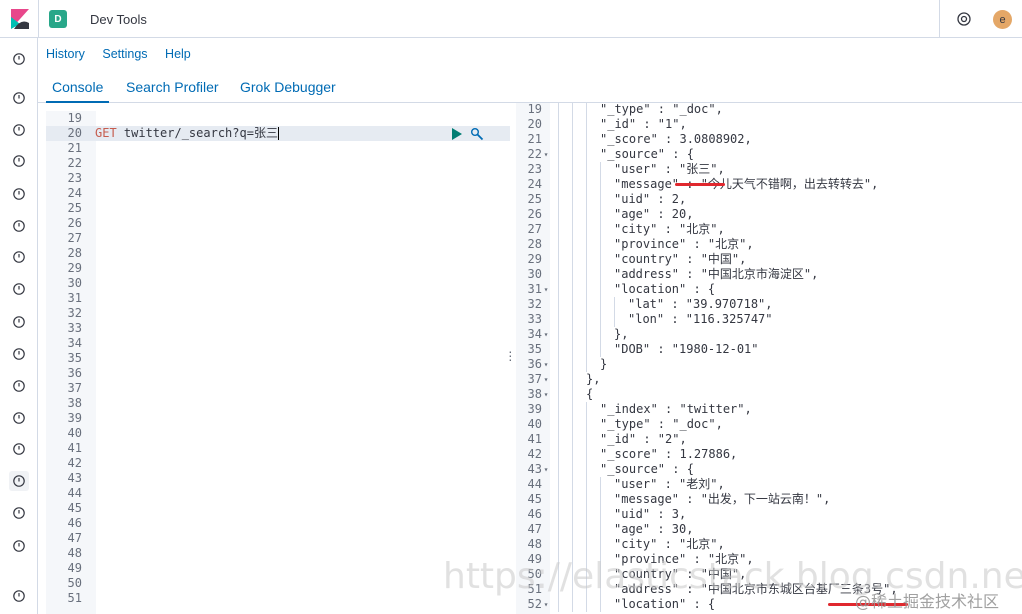  What do you see at coordinates (278, 403) in the screenshot?
I see `request-line: 38` at bounding box center [278, 403].